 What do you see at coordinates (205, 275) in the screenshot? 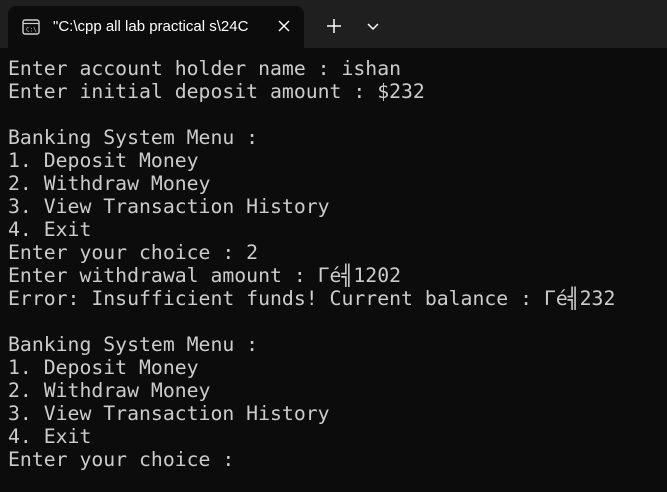
I see `terminal-line: Enter withdrawal amount : Γé╣1202` at bounding box center [205, 275].